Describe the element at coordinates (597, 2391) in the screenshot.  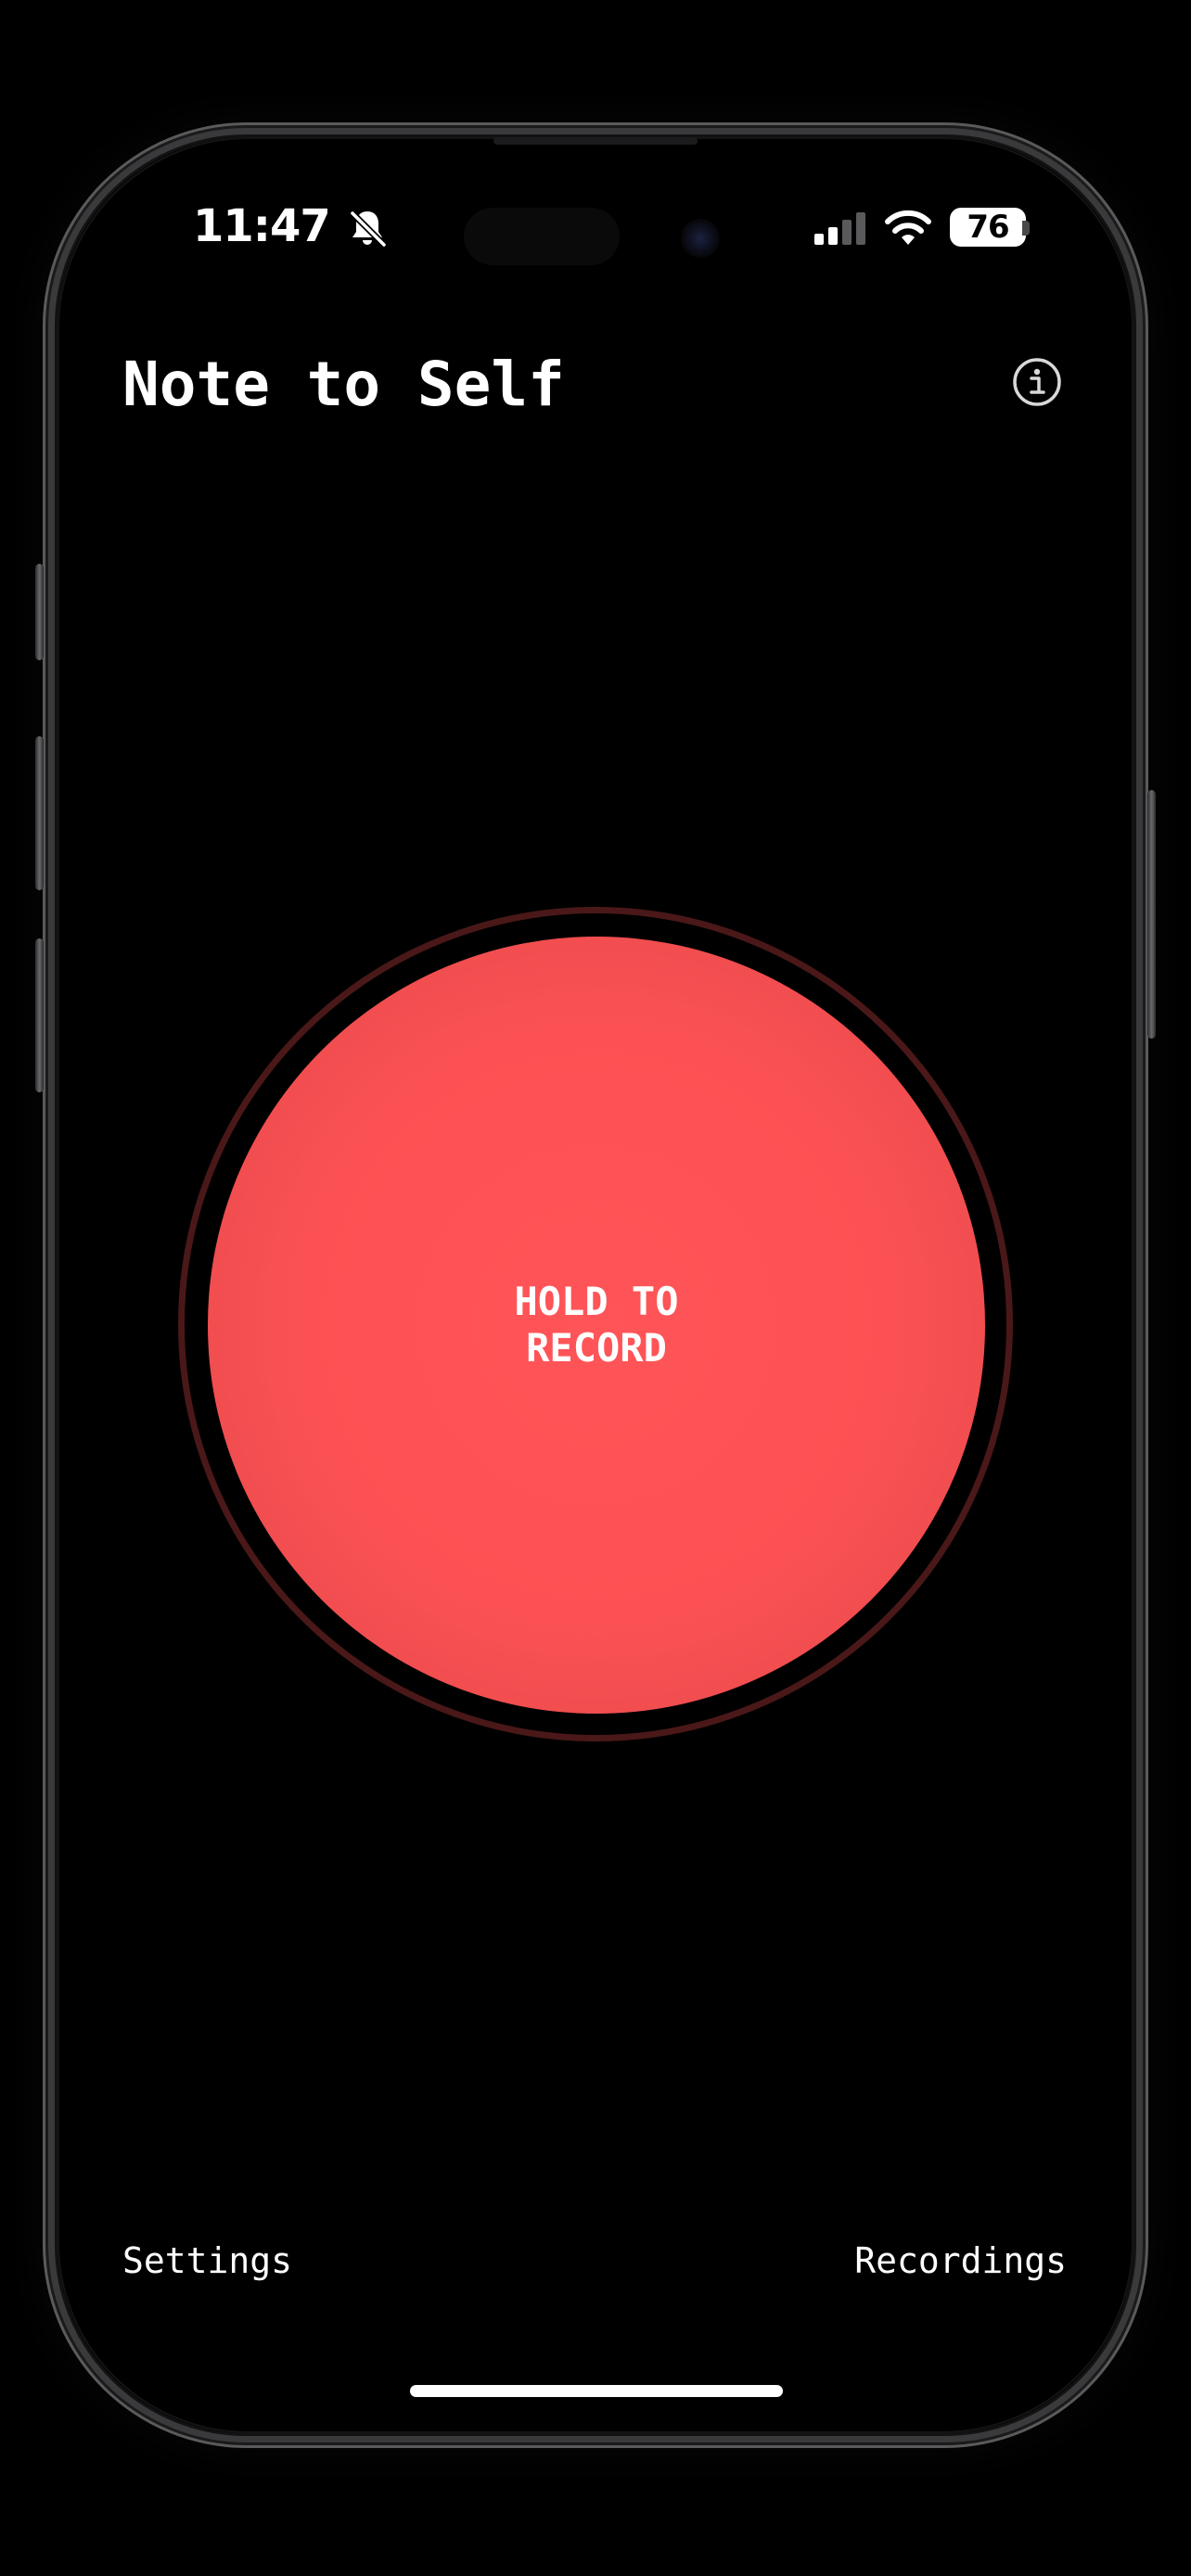
I see `home-indicator` at that location.